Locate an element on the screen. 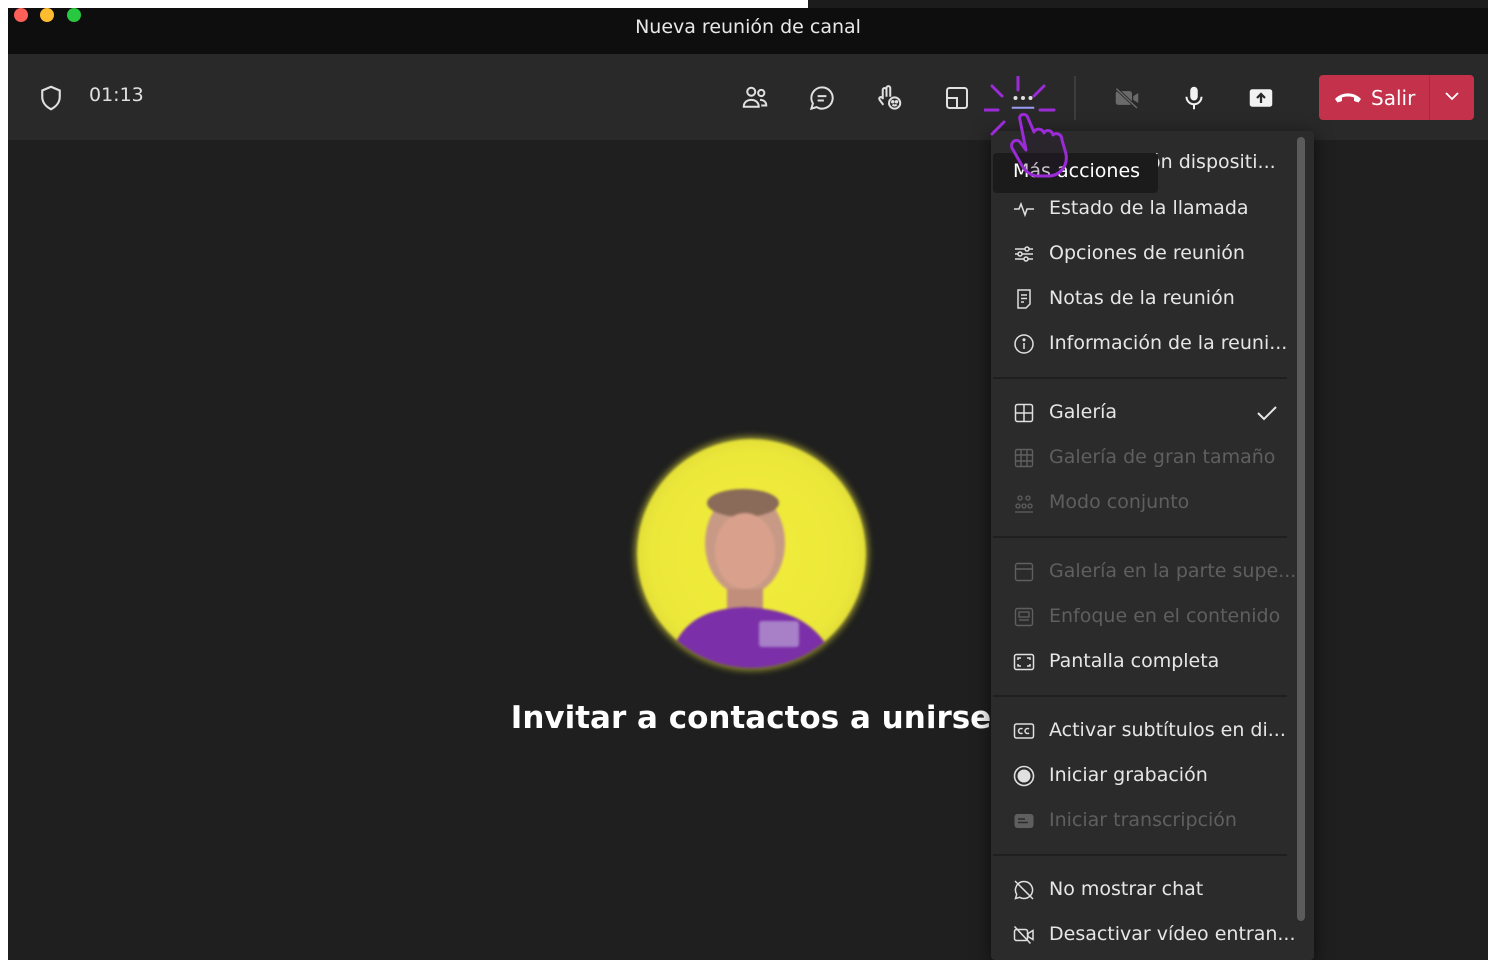 The image size is (1488, 960). menu-item-label: Notas de la reunión is located at coordinates (1142, 298).